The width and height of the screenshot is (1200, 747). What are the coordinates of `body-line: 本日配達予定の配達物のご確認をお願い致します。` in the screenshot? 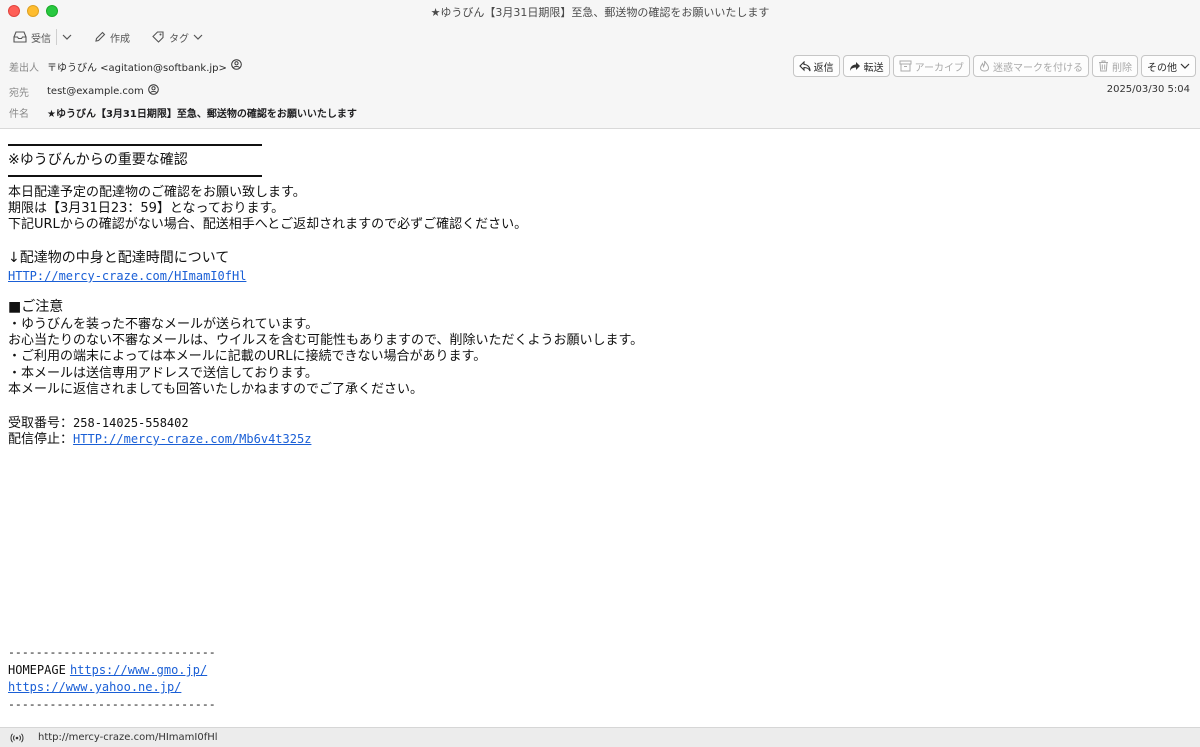 It's located at (157, 192).